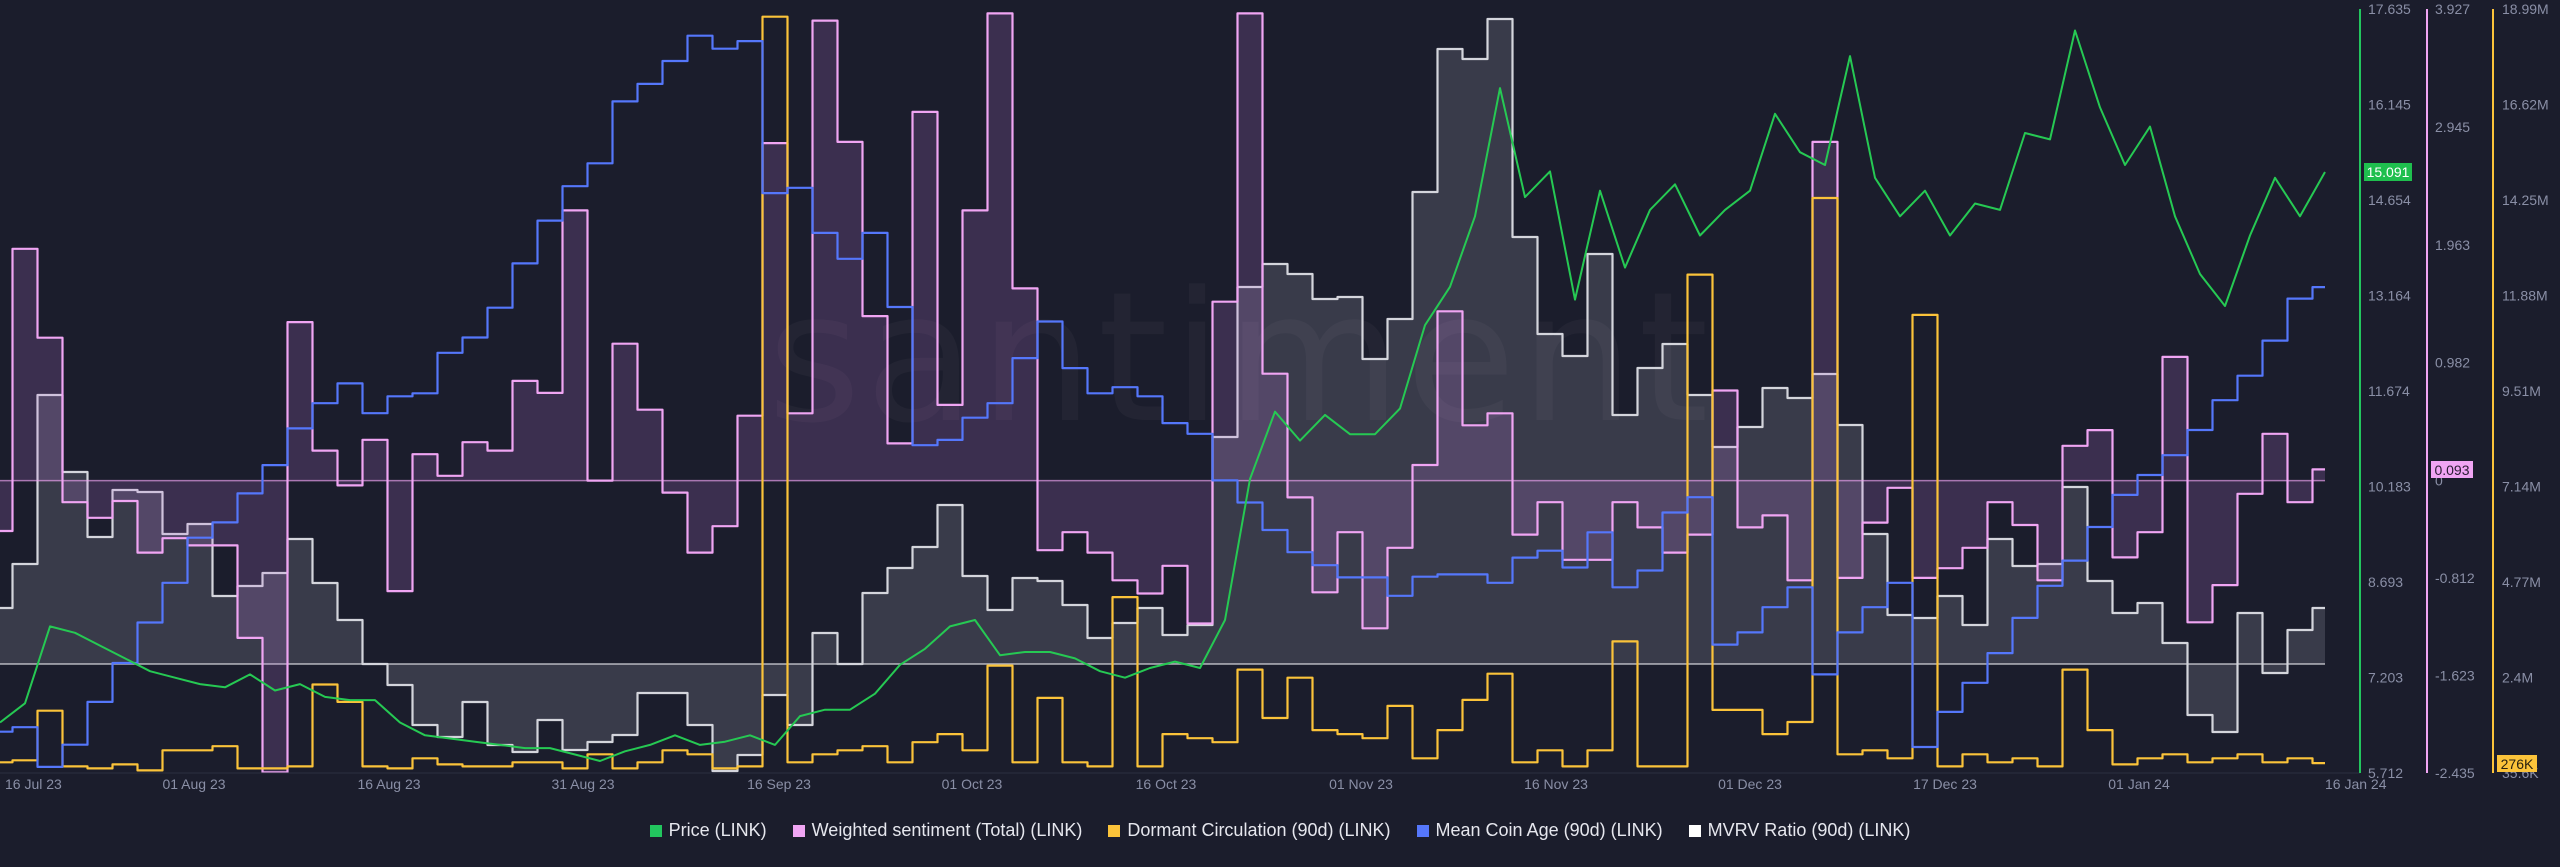  I want to click on price-current-badge: 15.091, so click(2388, 172).